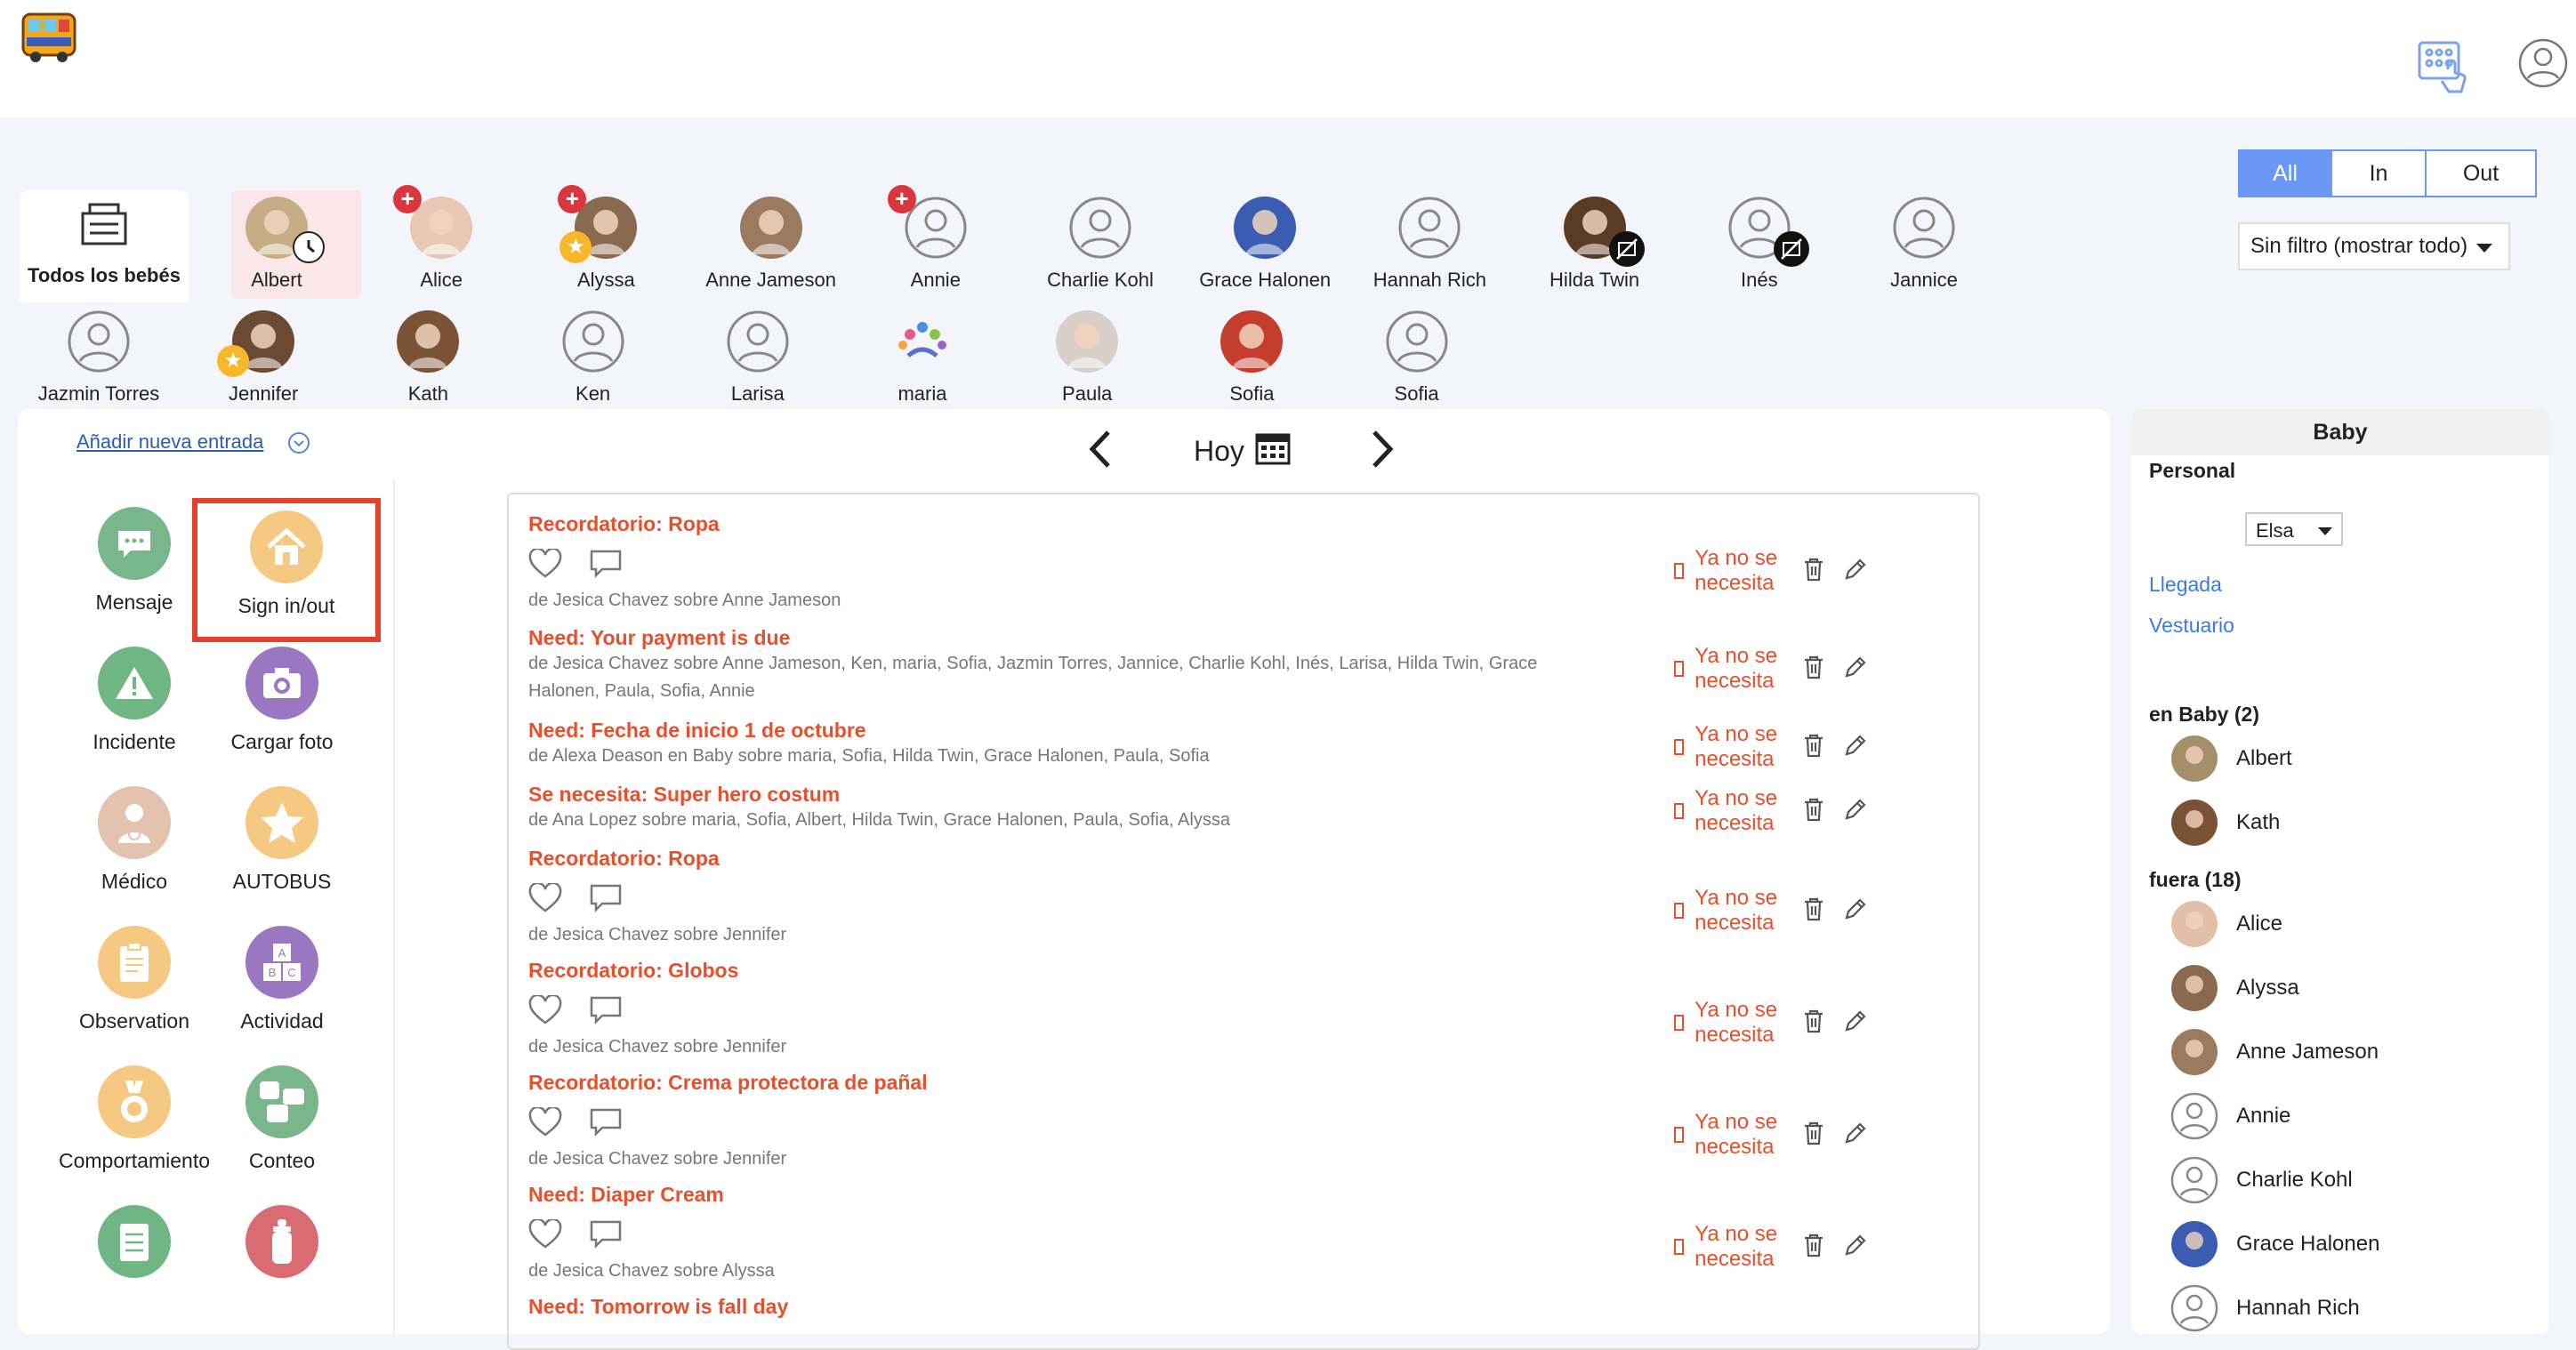  What do you see at coordinates (935, 238) in the screenshot?
I see `child-annie: + Annie` at bounding box center [935, 238].